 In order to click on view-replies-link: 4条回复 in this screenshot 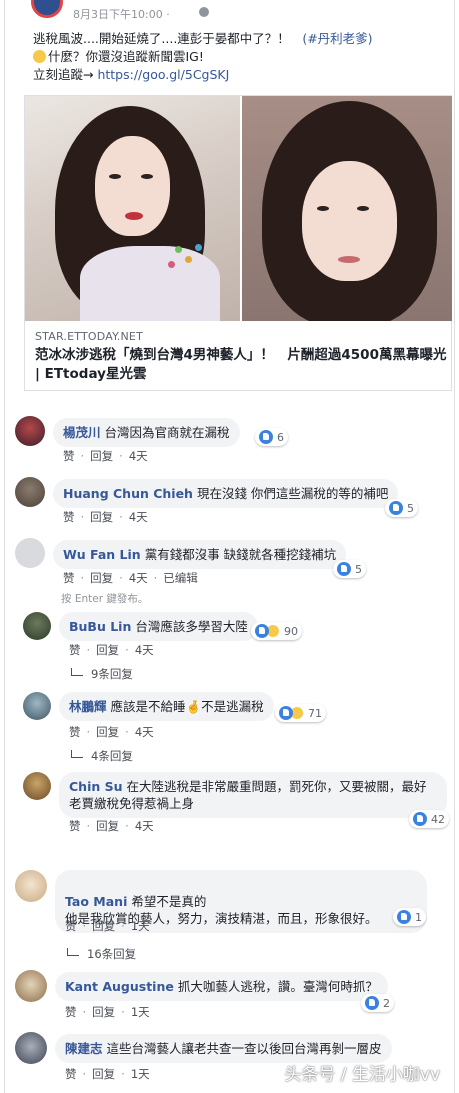, I will do `click(102, 756)`.